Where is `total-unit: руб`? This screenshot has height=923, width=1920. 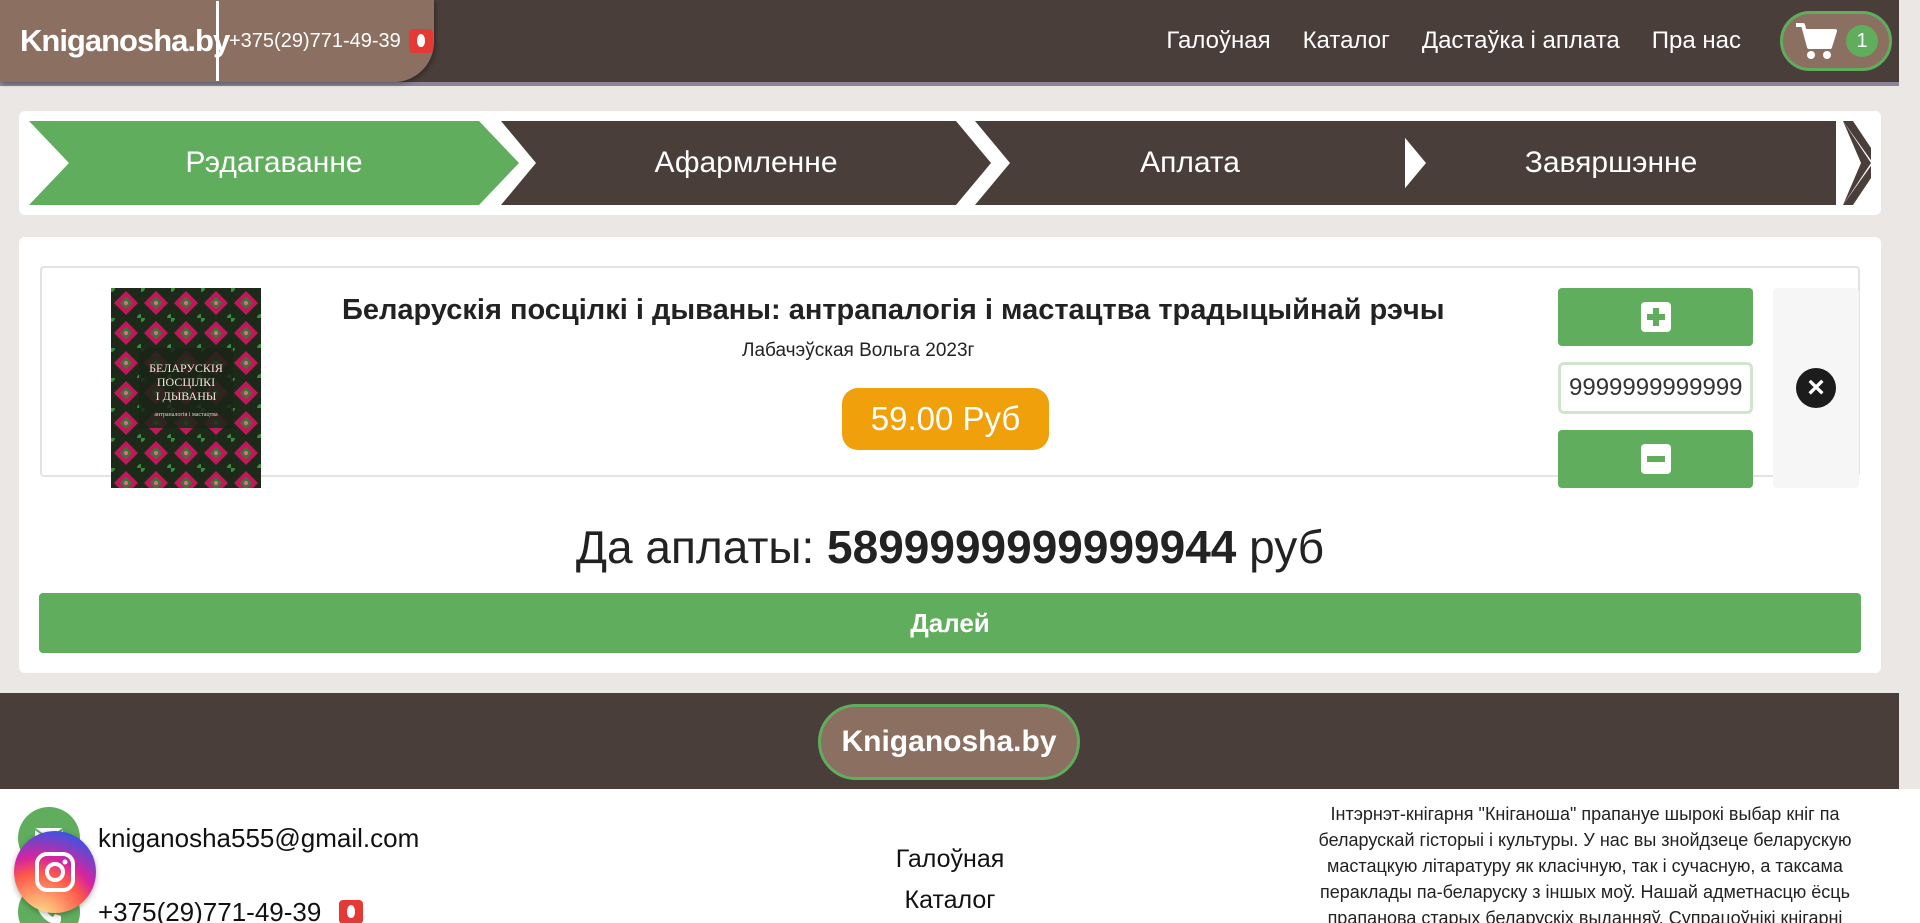
total-unit: руб is located at coordinates (1287, 547).